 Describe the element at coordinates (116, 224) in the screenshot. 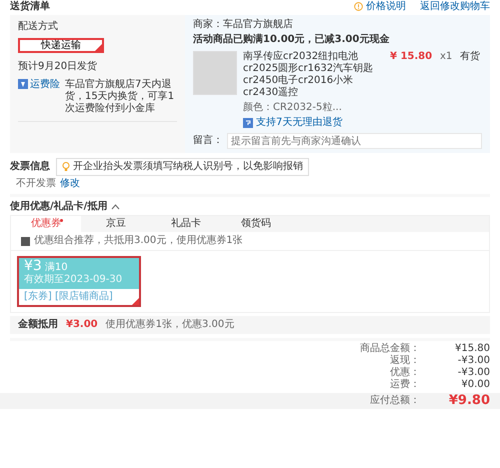

I see `discount-tab: 京豆` at that location.